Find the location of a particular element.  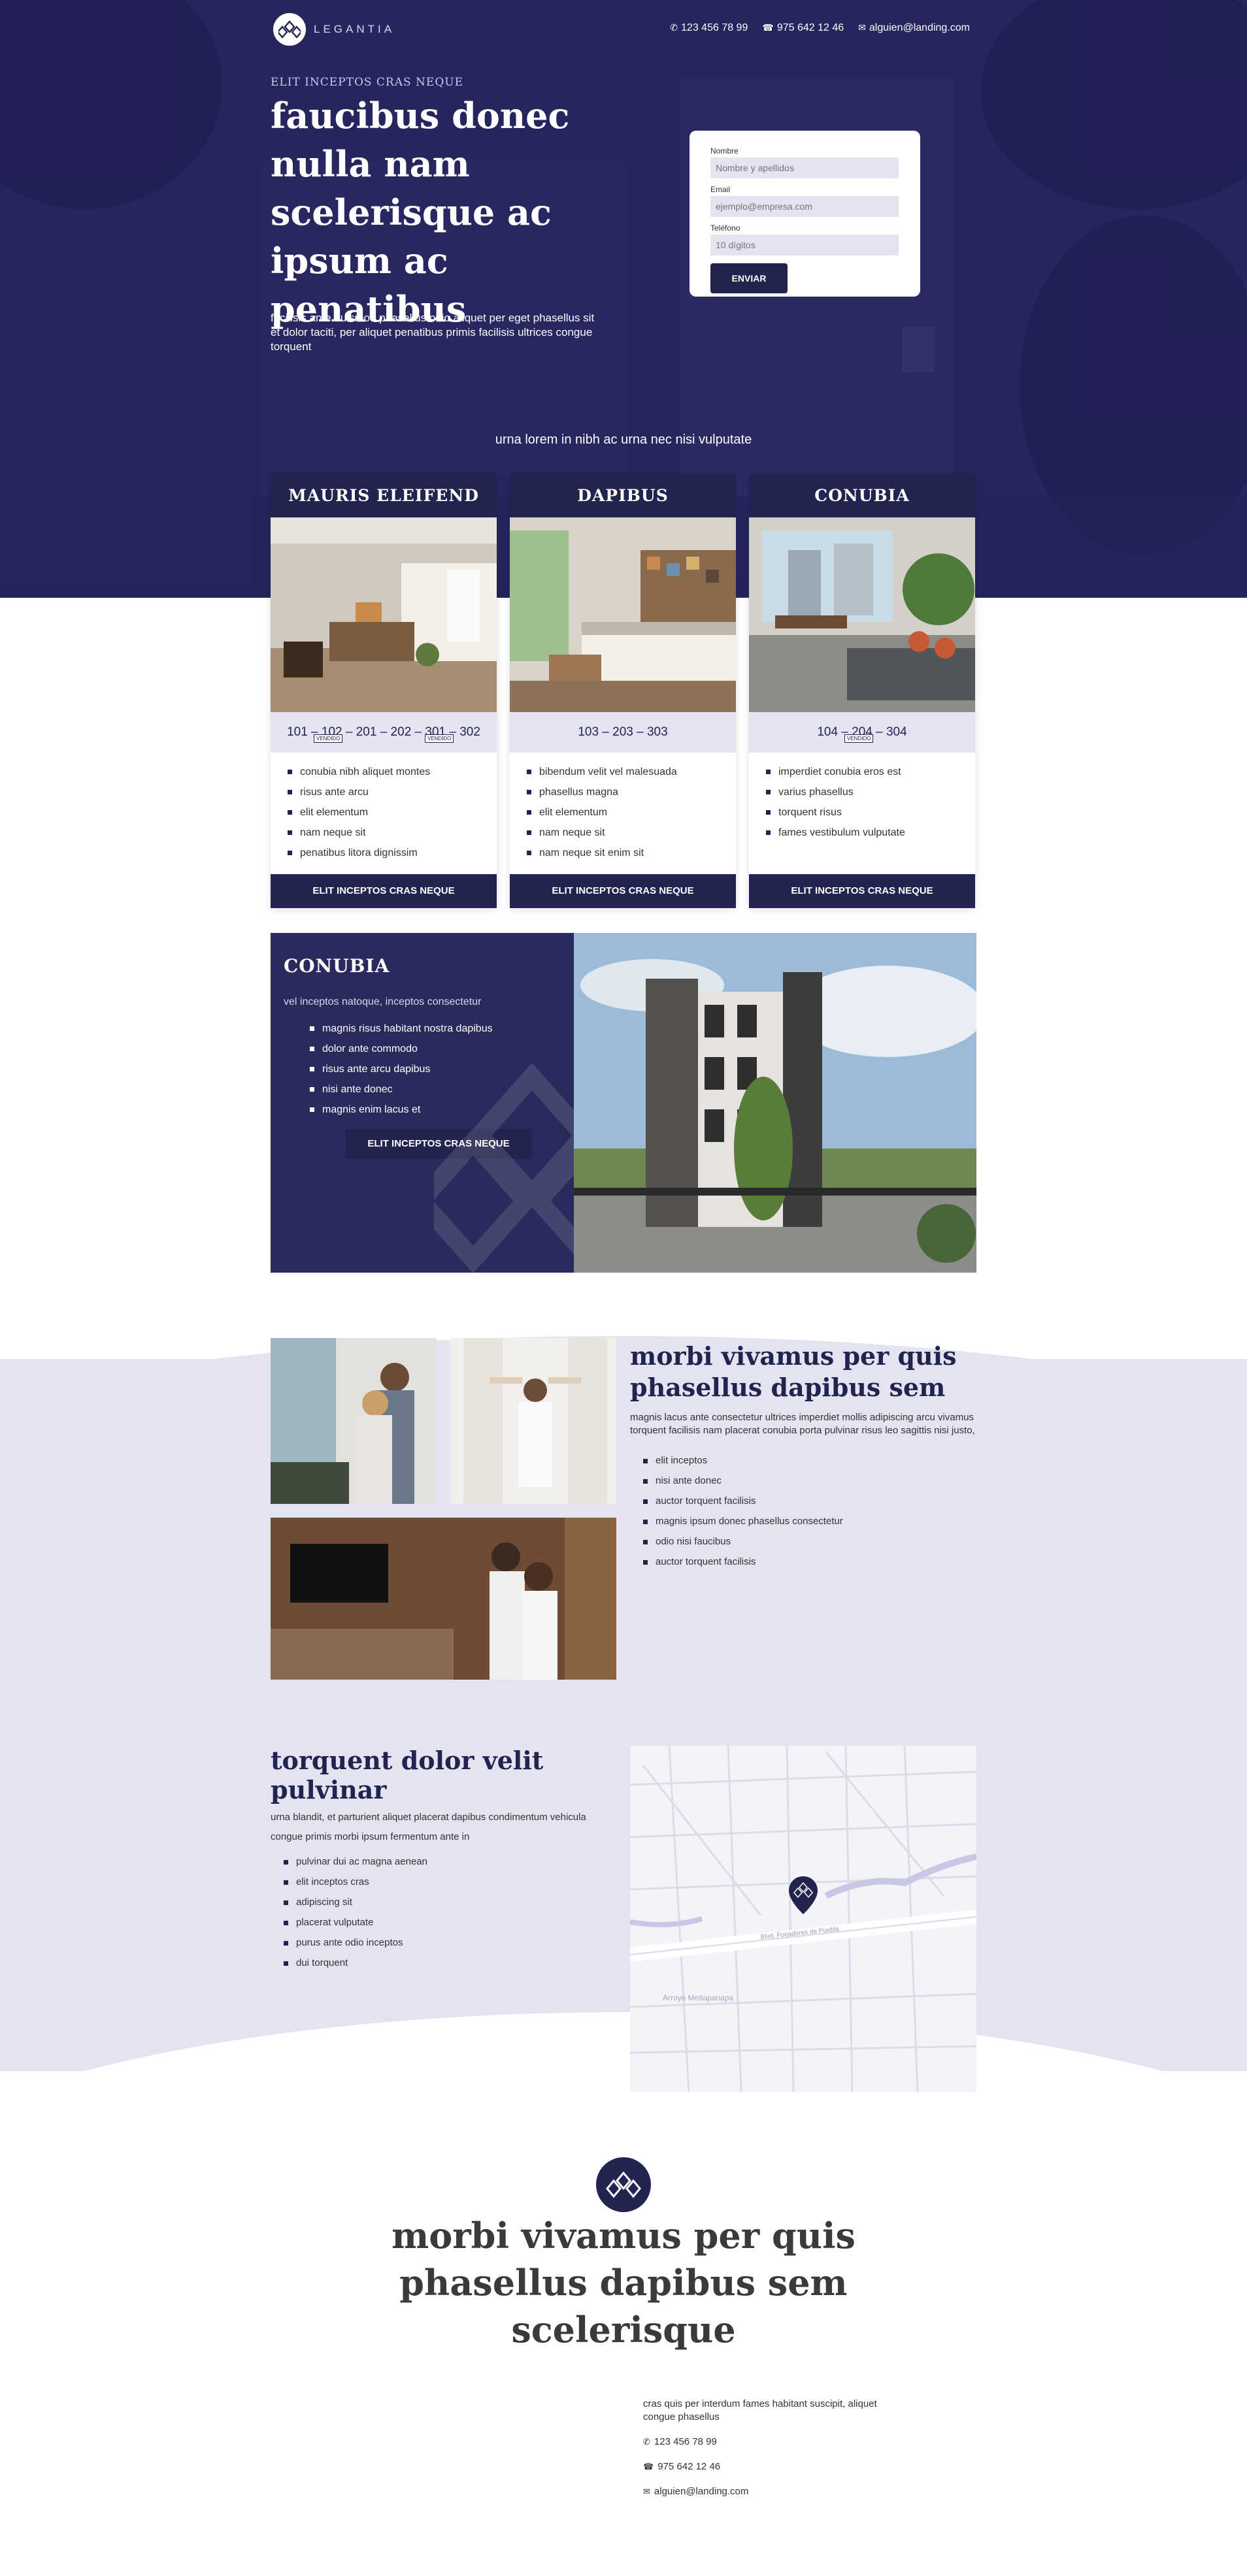

list-item: odio nisi faucibus is located at coordinates (809, 1541).